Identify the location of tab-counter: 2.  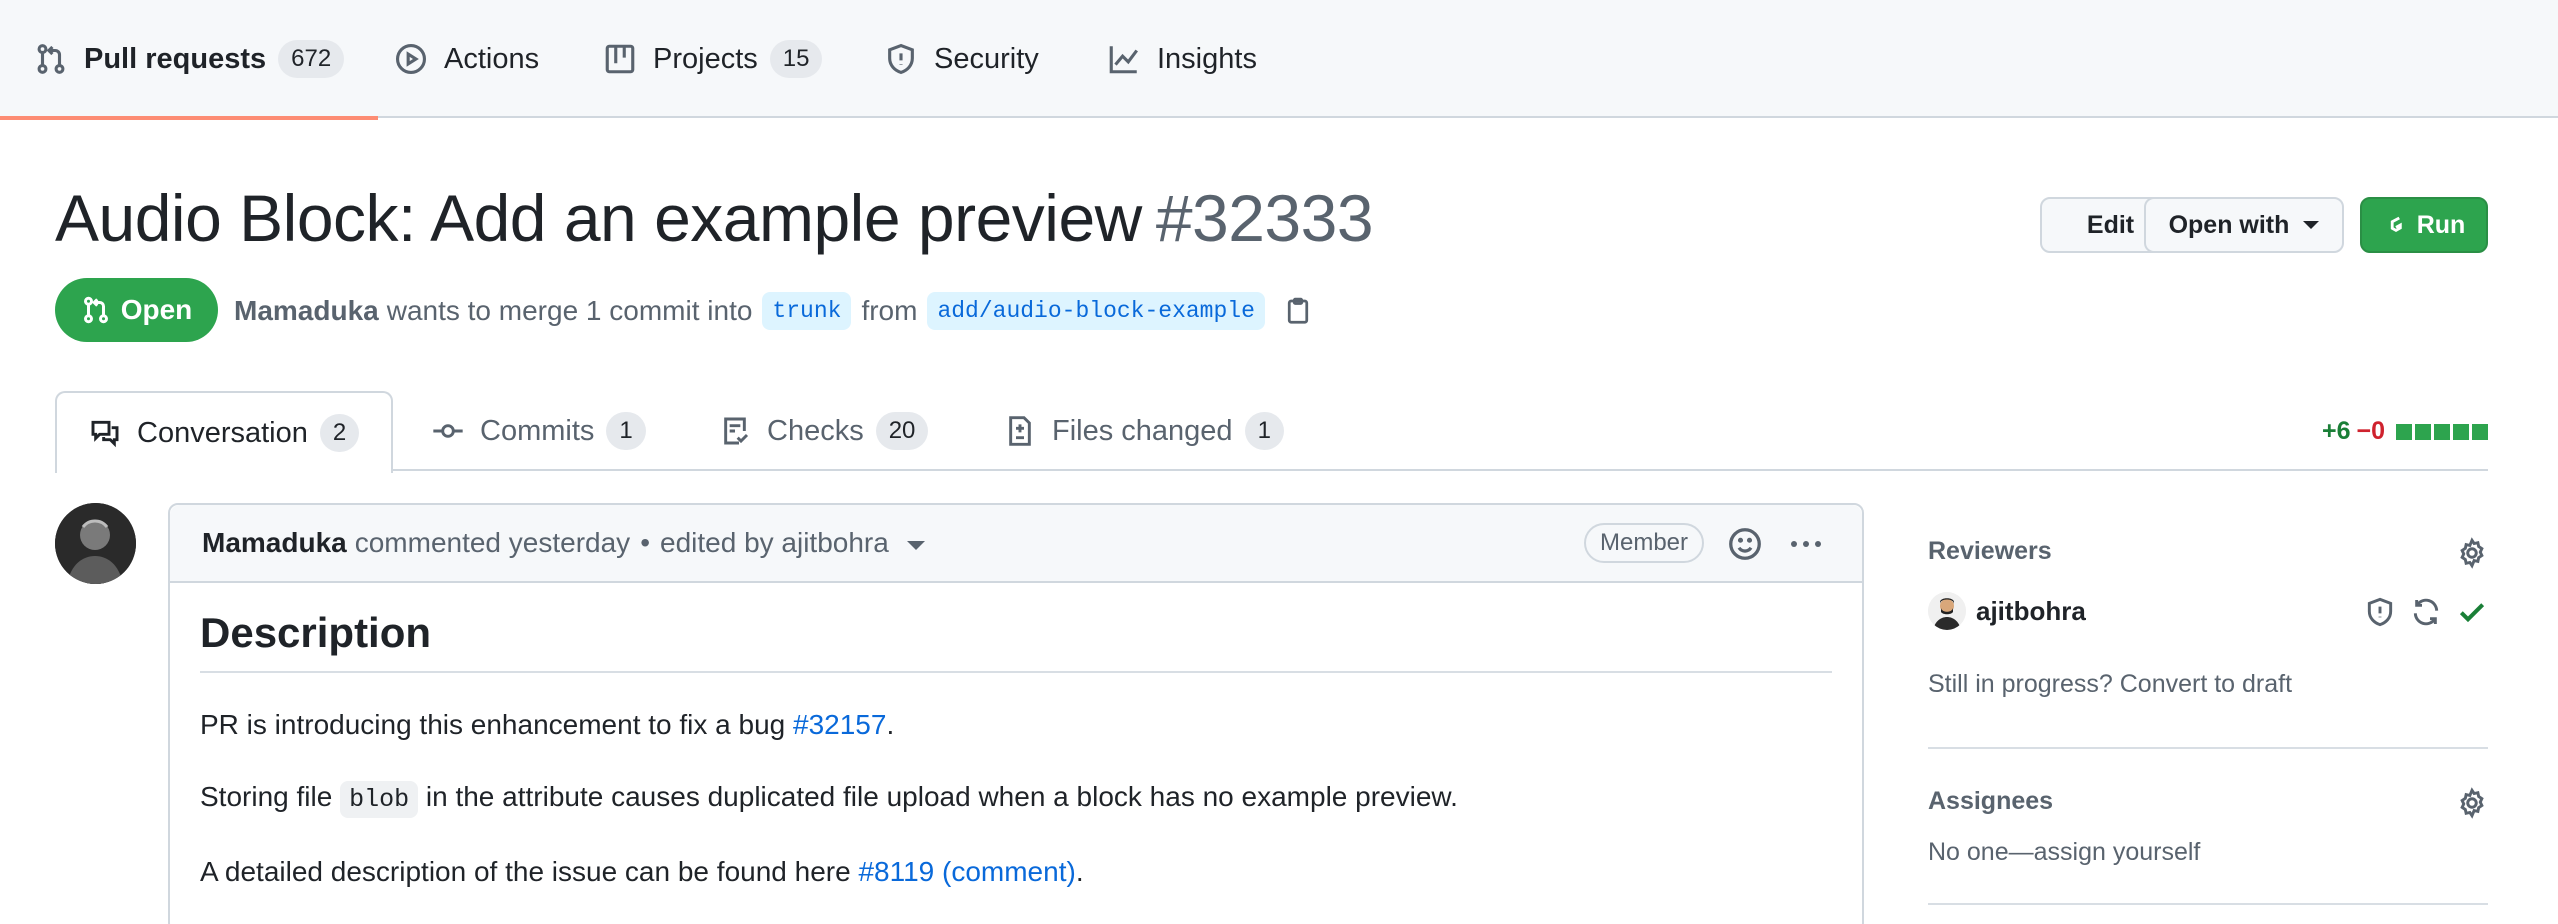
(339, 433).